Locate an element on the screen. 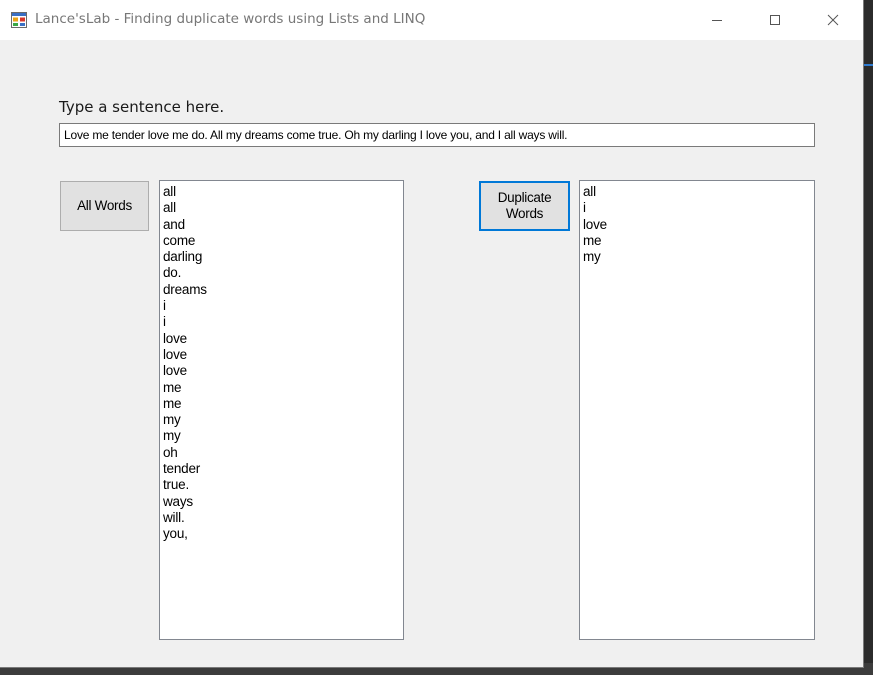 This screenshot has height=675, width=873. list-item: come is located at coordinates (283, 241).